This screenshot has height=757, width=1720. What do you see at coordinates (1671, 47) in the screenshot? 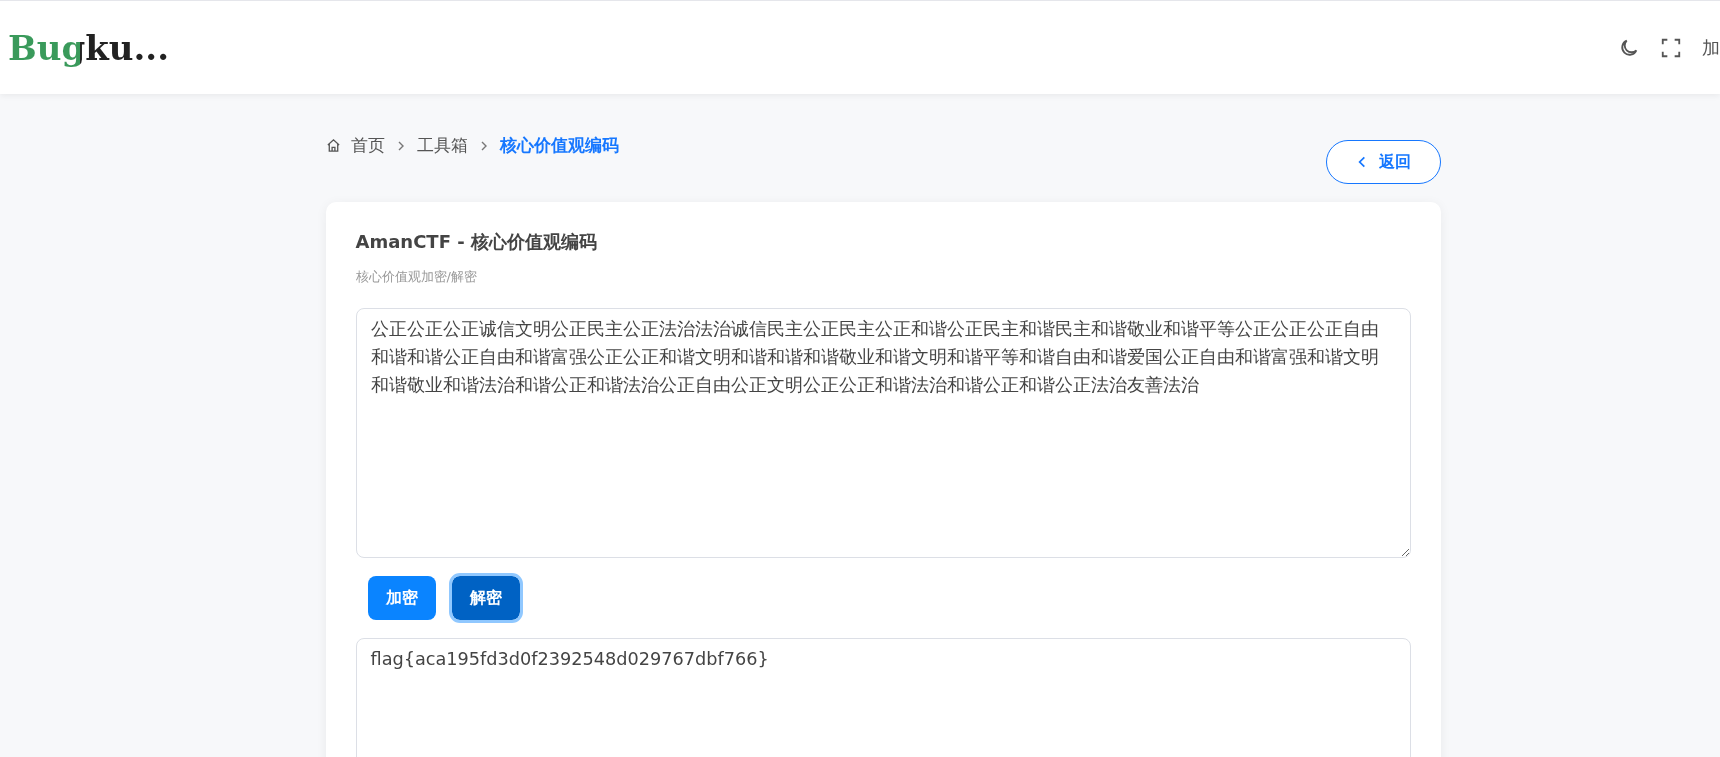
I see `fullscreen-icon` at bounding box center [1671, 47].